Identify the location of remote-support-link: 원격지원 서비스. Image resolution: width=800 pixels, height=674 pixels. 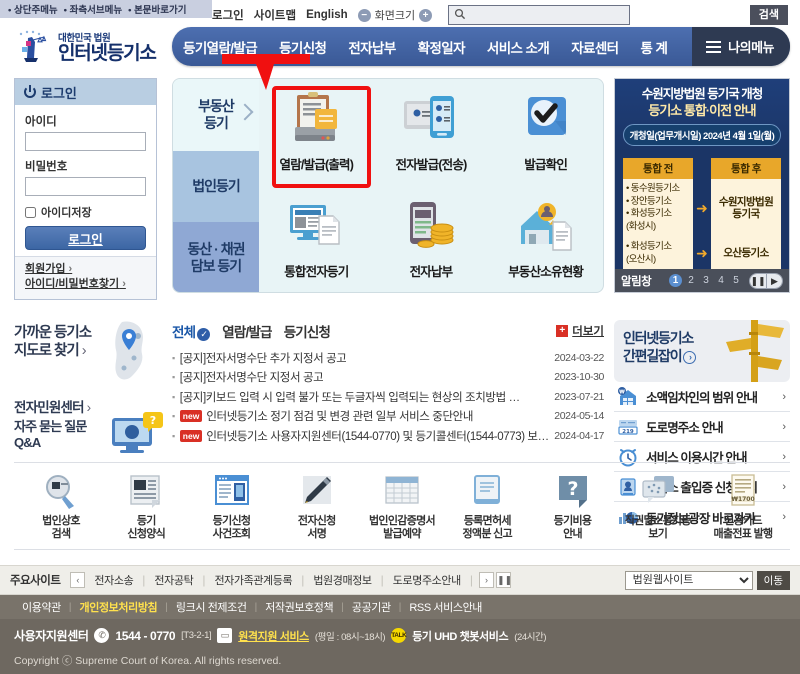
(273, 636).